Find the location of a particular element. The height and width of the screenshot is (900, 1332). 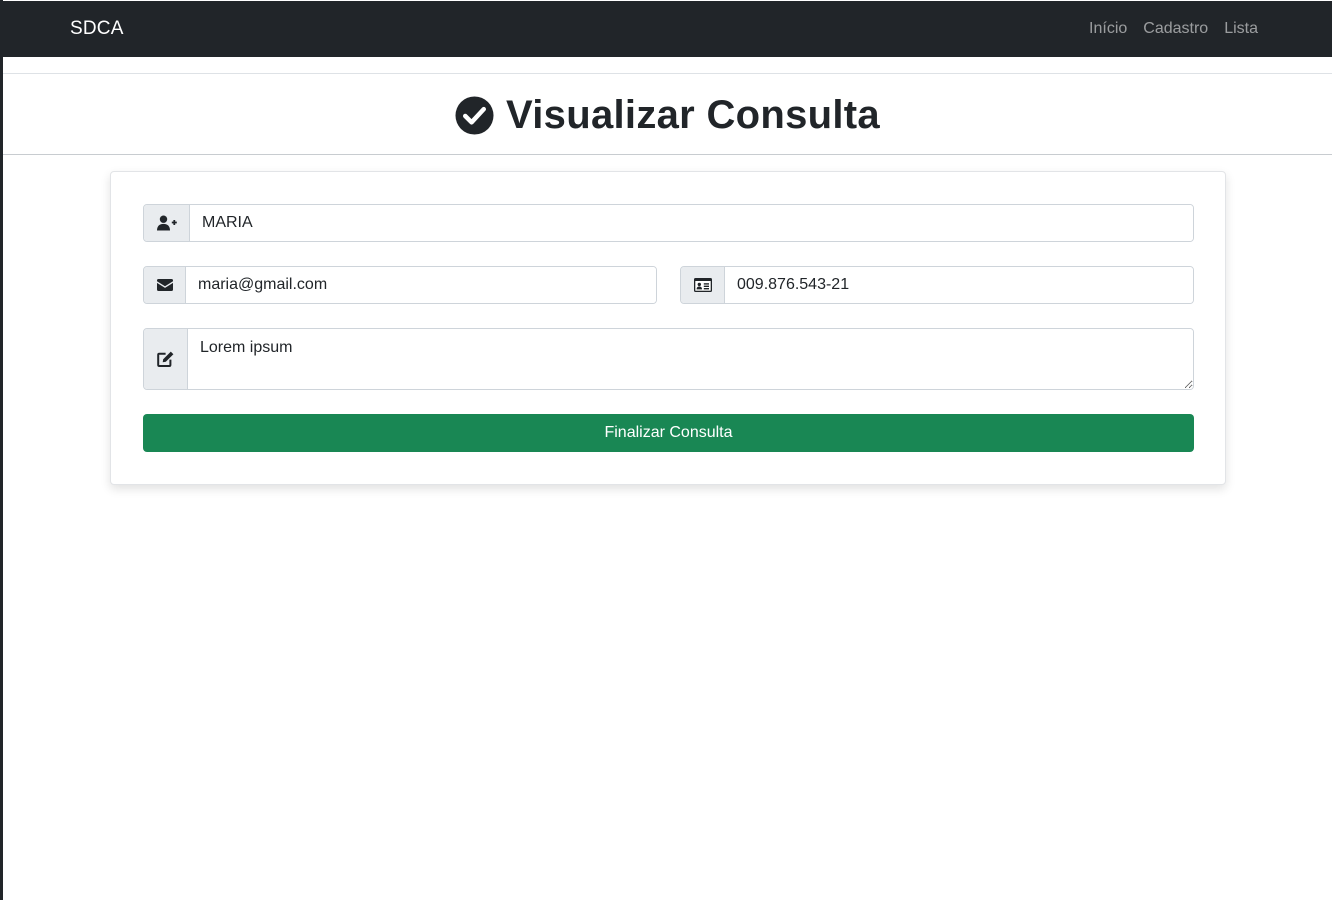

cpf-addon is located at coordinates (703, 285).